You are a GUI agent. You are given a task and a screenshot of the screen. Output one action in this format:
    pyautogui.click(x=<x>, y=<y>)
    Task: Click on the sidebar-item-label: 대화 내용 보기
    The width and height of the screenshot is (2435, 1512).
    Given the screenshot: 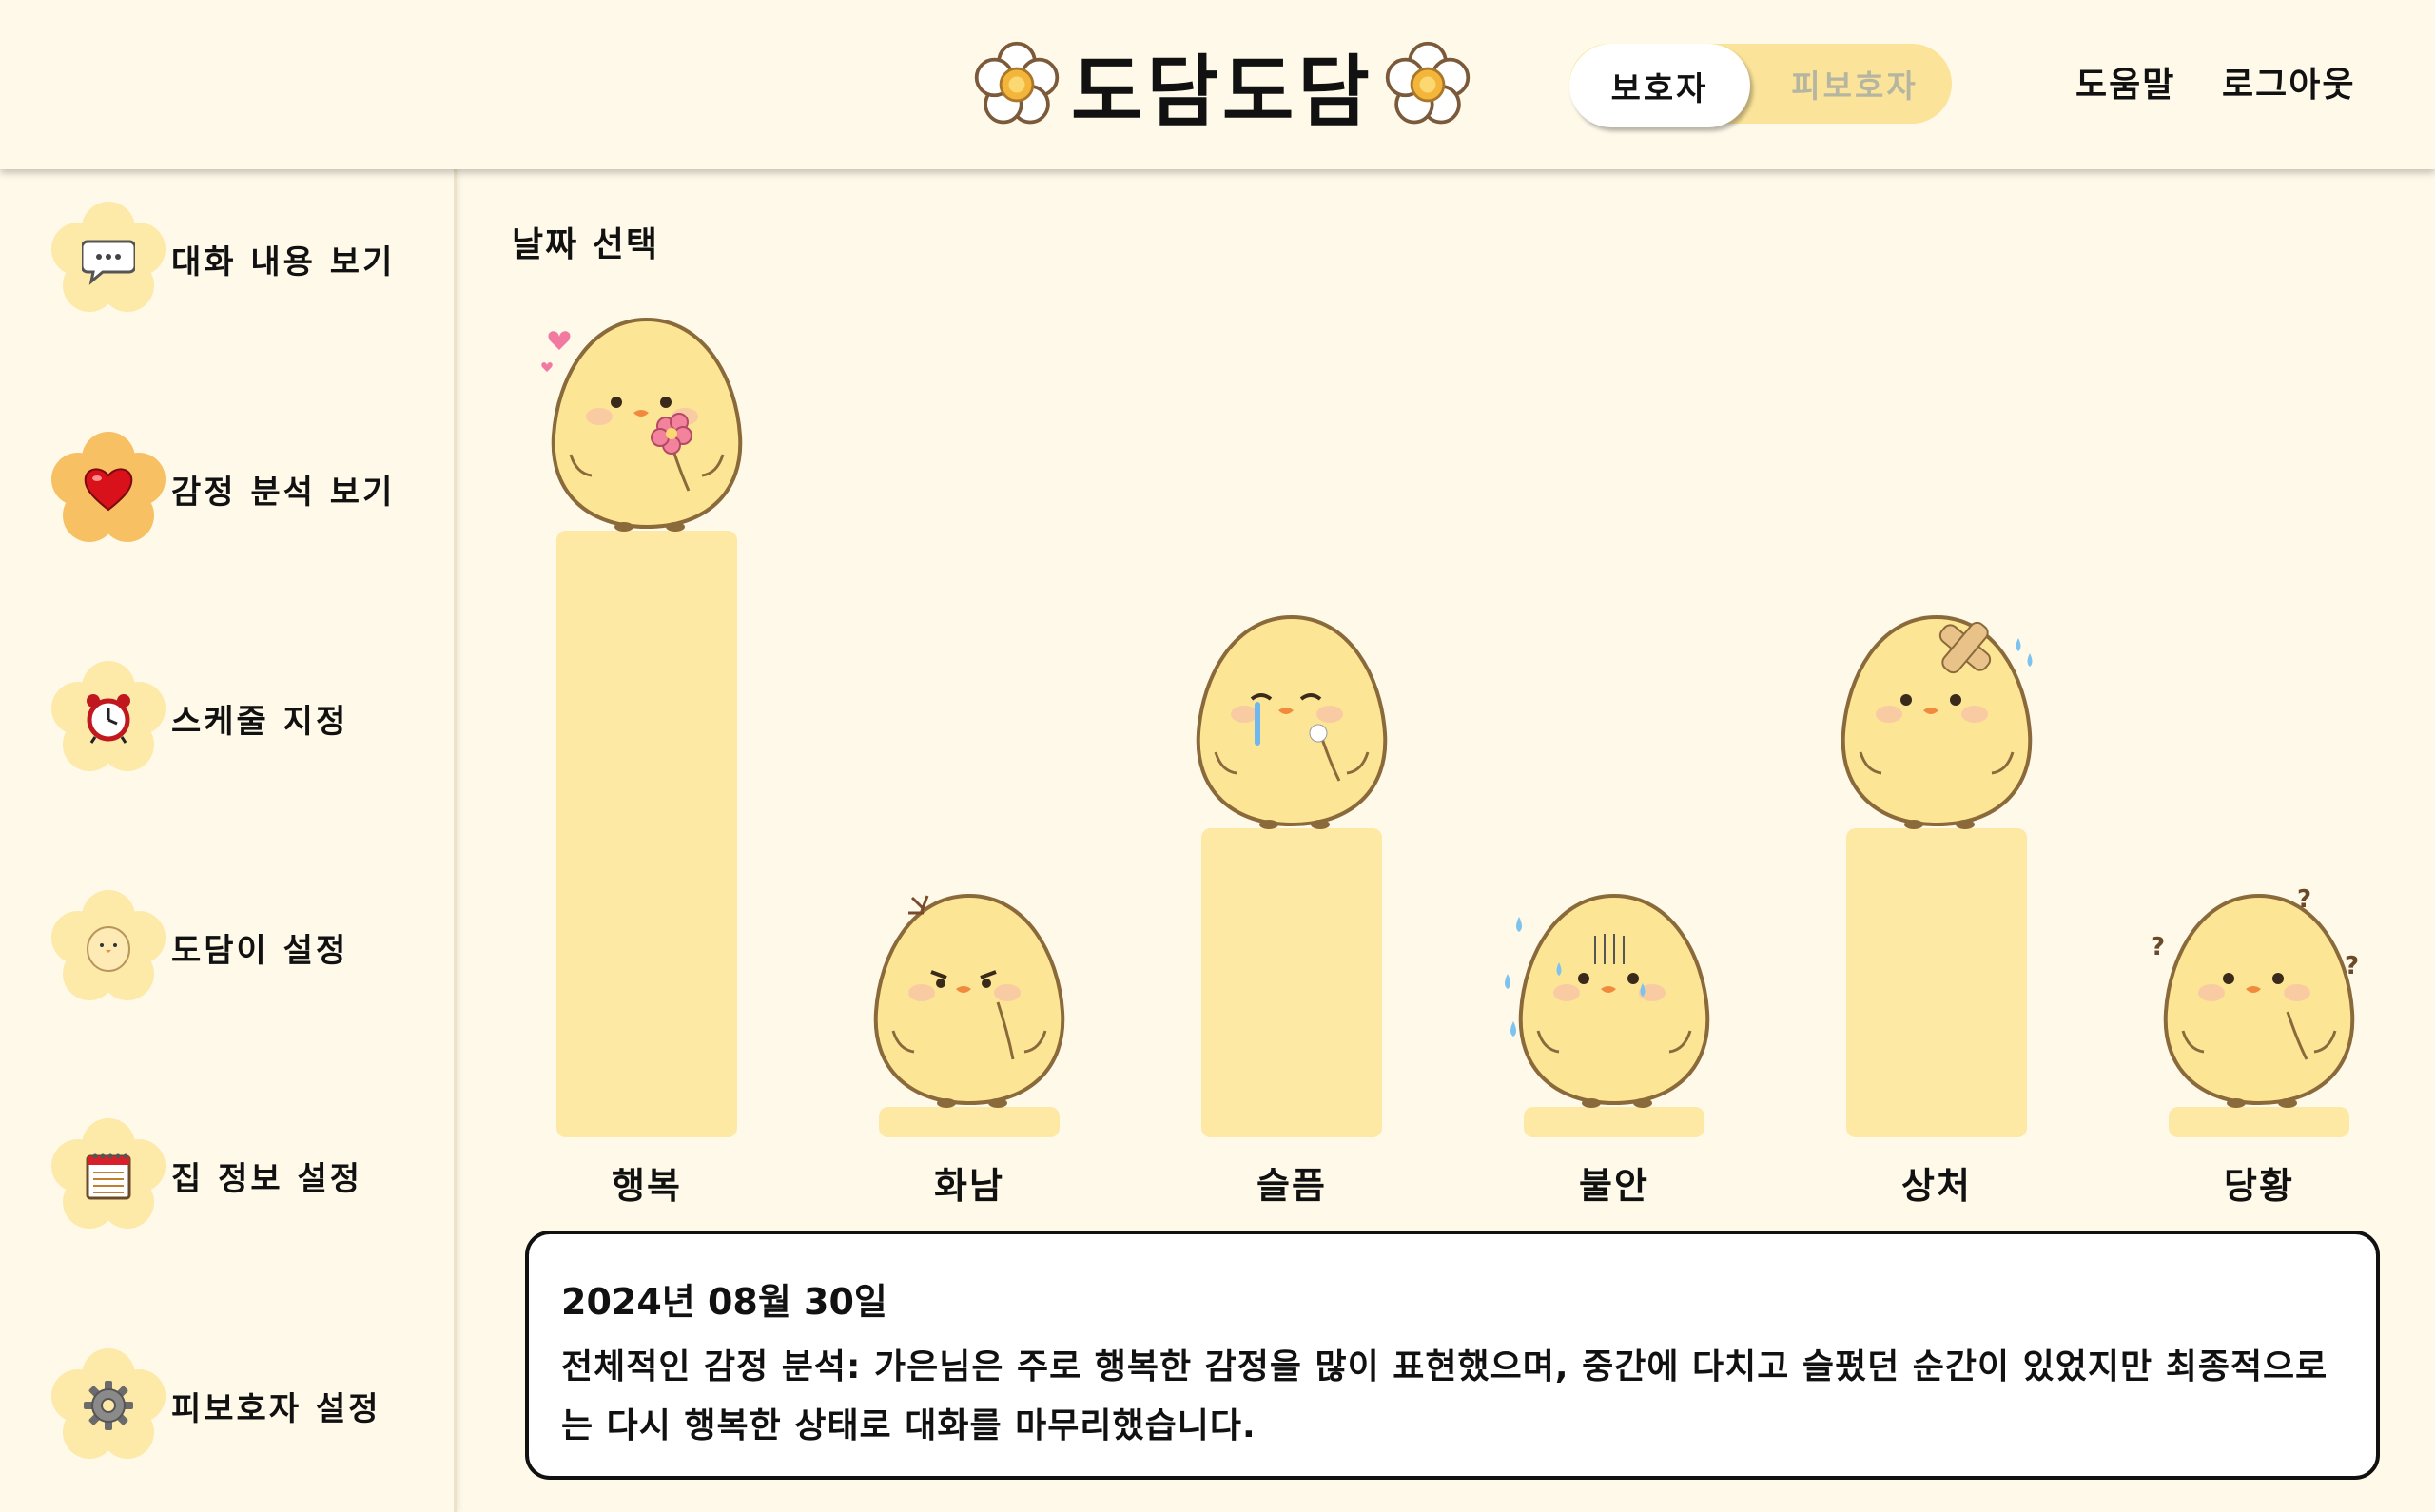 What is the action you would take?
    pyautogui.click(x=283, y=262)
    